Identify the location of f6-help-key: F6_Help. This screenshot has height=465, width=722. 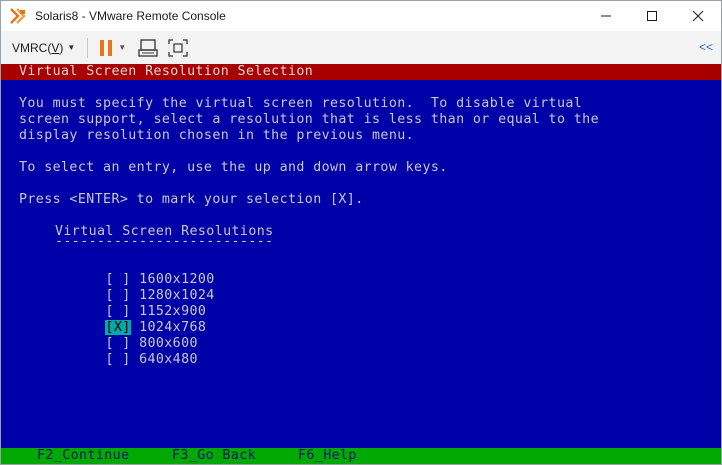
(327, 456).